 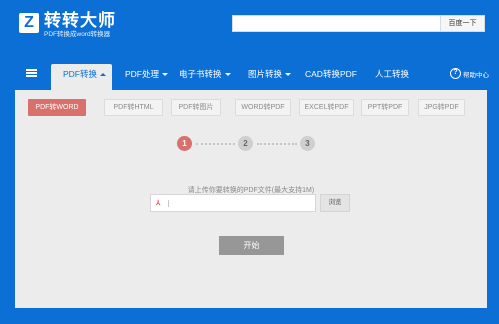 What do you see at coordinates (385, 107) in the screenshot?
I see `tab-ppt-to-pdf: PPT转PDF` at bounding box center [385, 107].